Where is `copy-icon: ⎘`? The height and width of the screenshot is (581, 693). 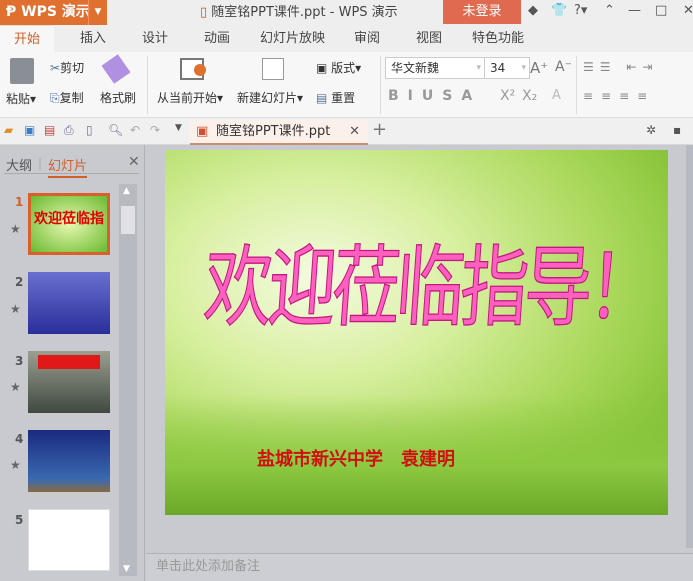 copy-icon: ⎘ is located at coordinates (55, 98).